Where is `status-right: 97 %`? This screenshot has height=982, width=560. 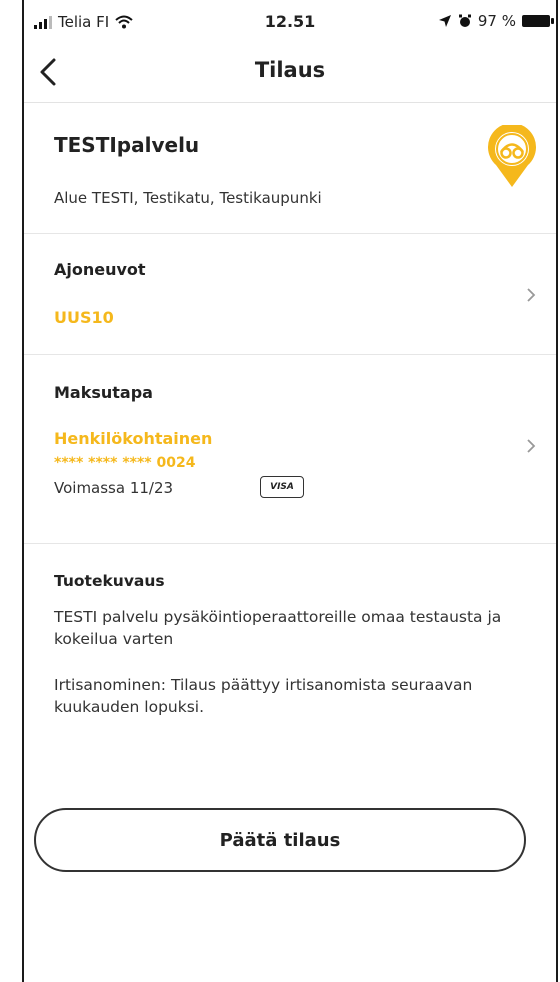 status-right: 97 % is located at coordinates (496, 21).